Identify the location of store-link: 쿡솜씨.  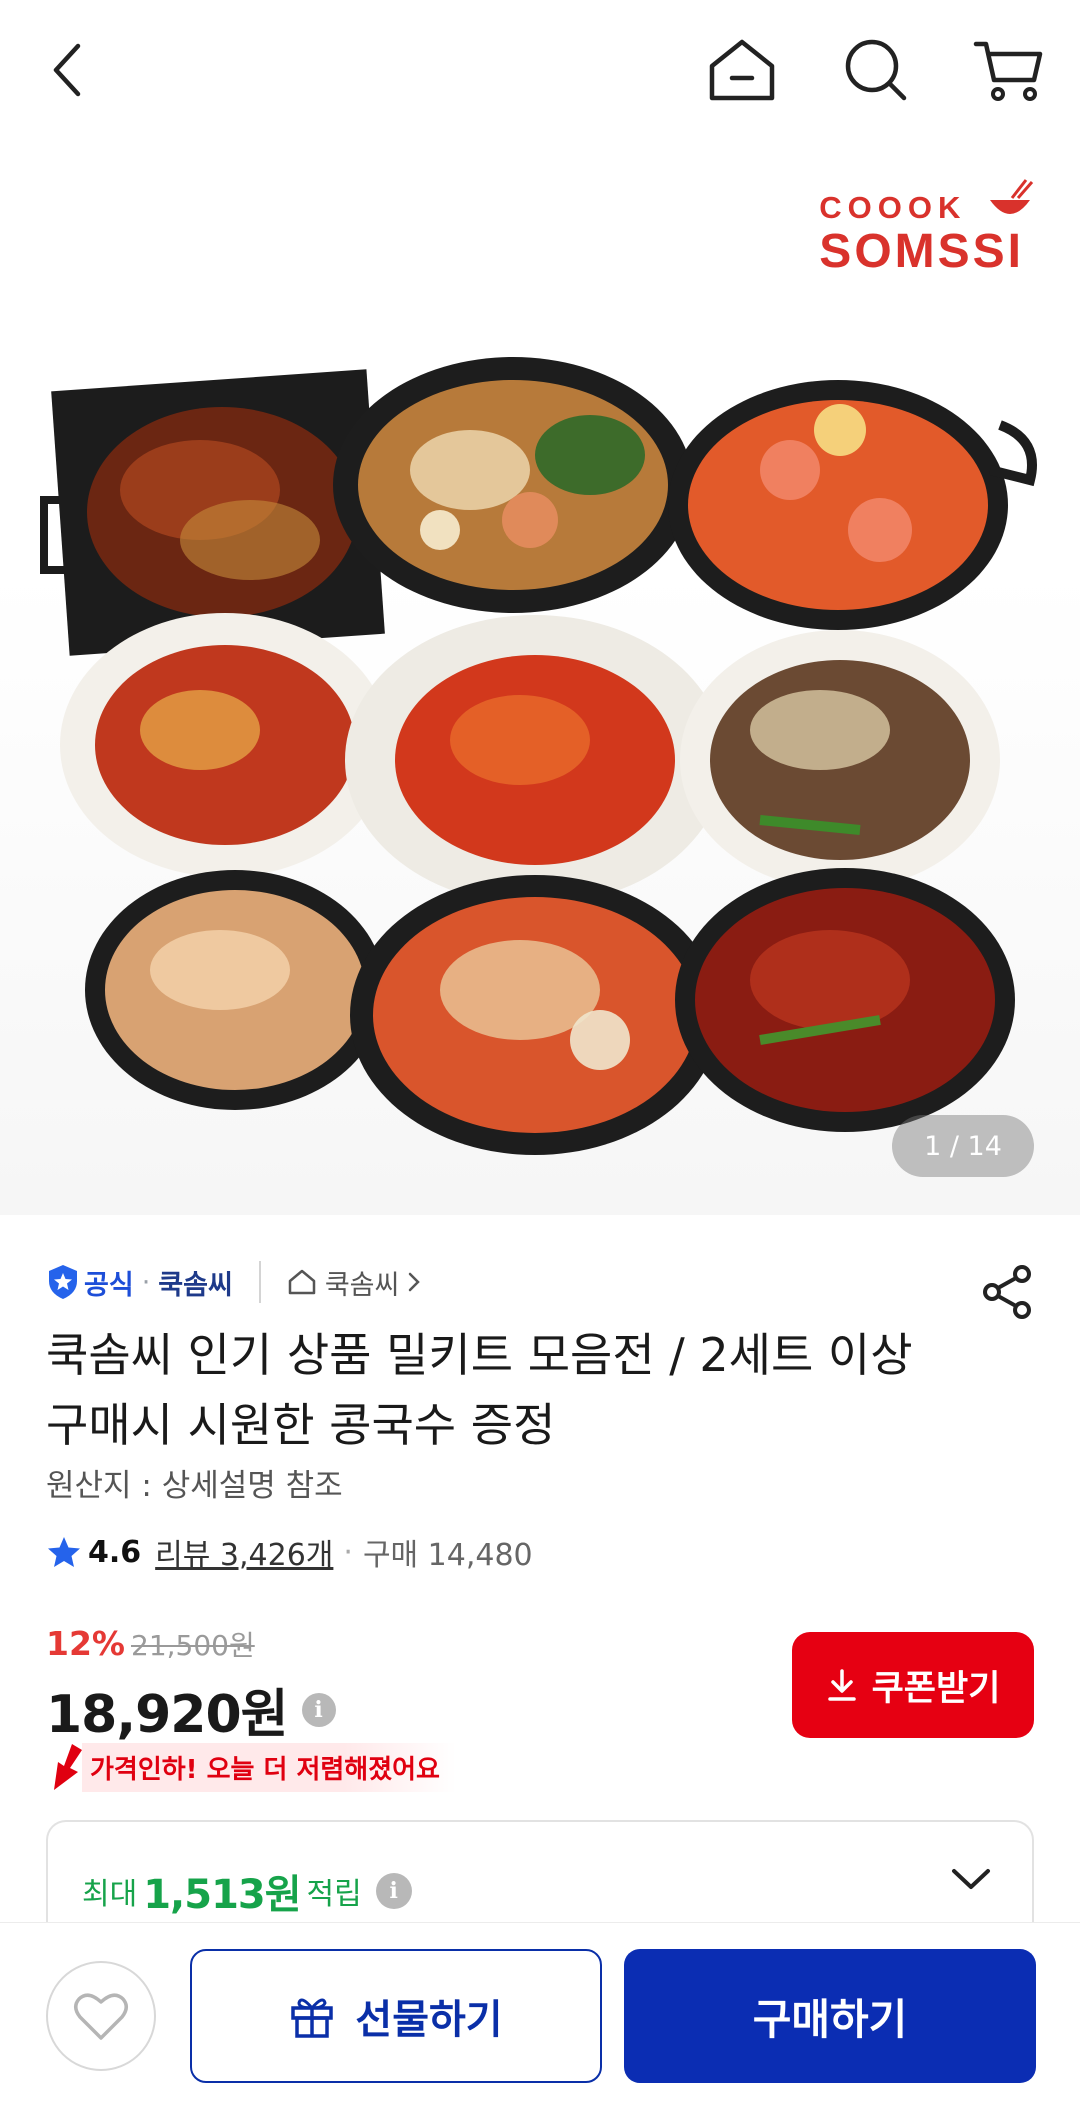
(355, 1282).